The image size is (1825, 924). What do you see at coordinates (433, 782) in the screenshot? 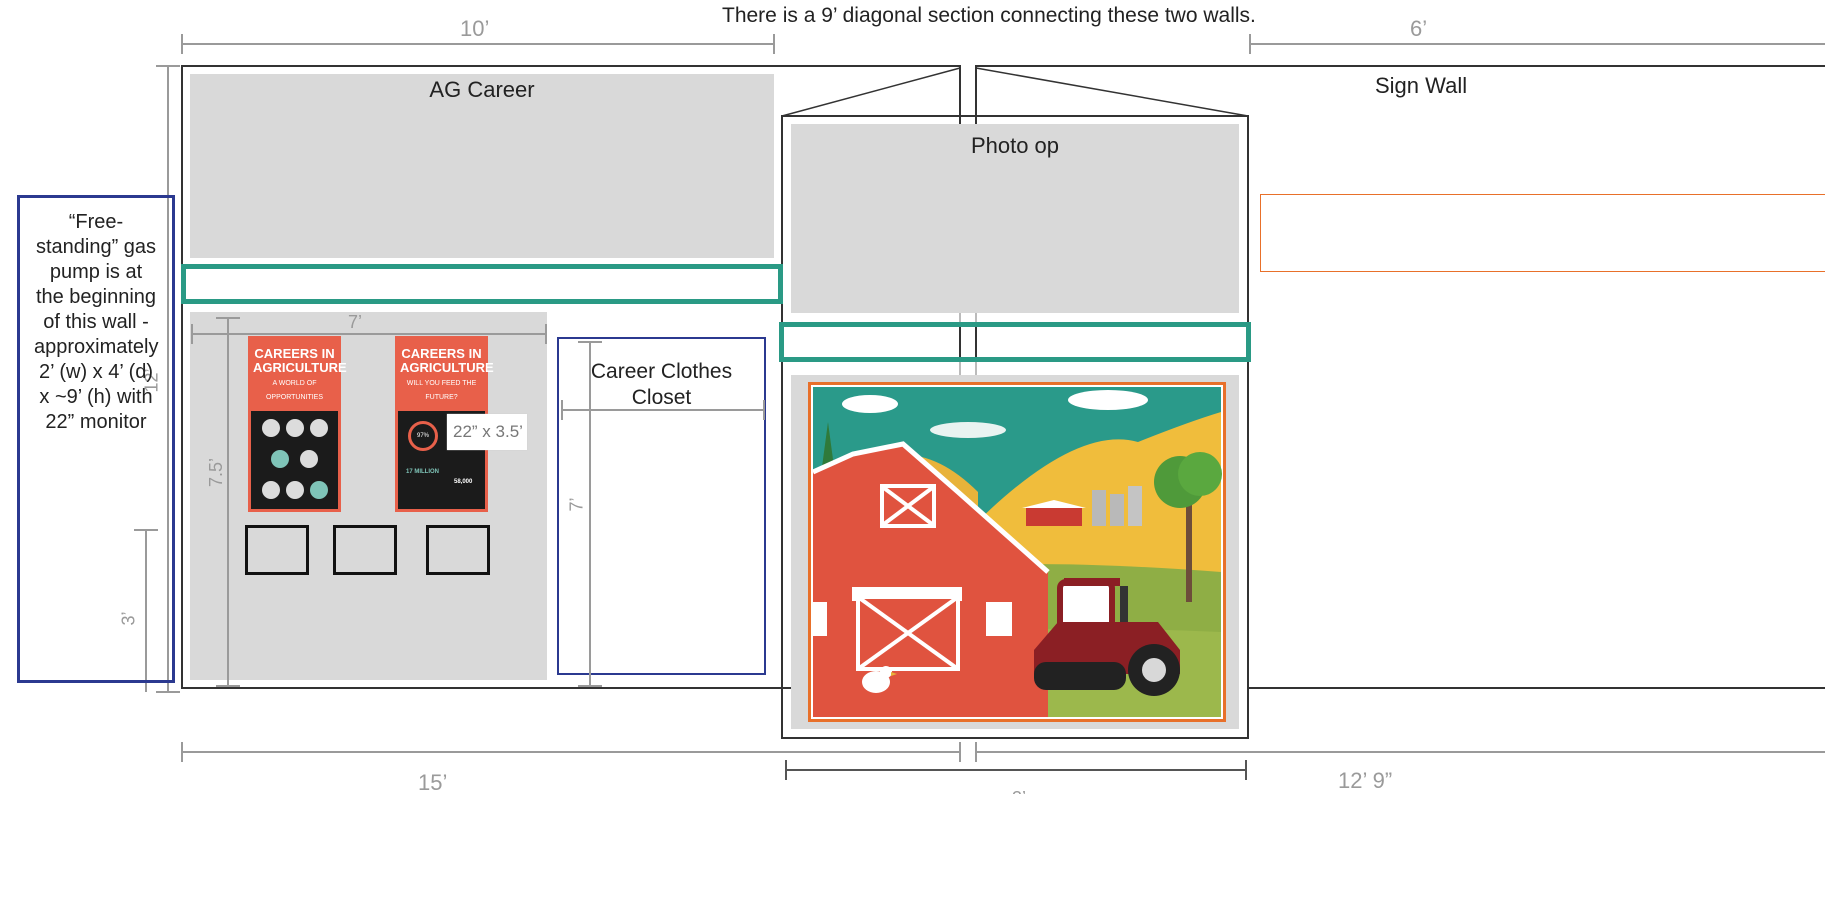
I see `dim-bottom-left: 15’` at bounding box center [433, 782].